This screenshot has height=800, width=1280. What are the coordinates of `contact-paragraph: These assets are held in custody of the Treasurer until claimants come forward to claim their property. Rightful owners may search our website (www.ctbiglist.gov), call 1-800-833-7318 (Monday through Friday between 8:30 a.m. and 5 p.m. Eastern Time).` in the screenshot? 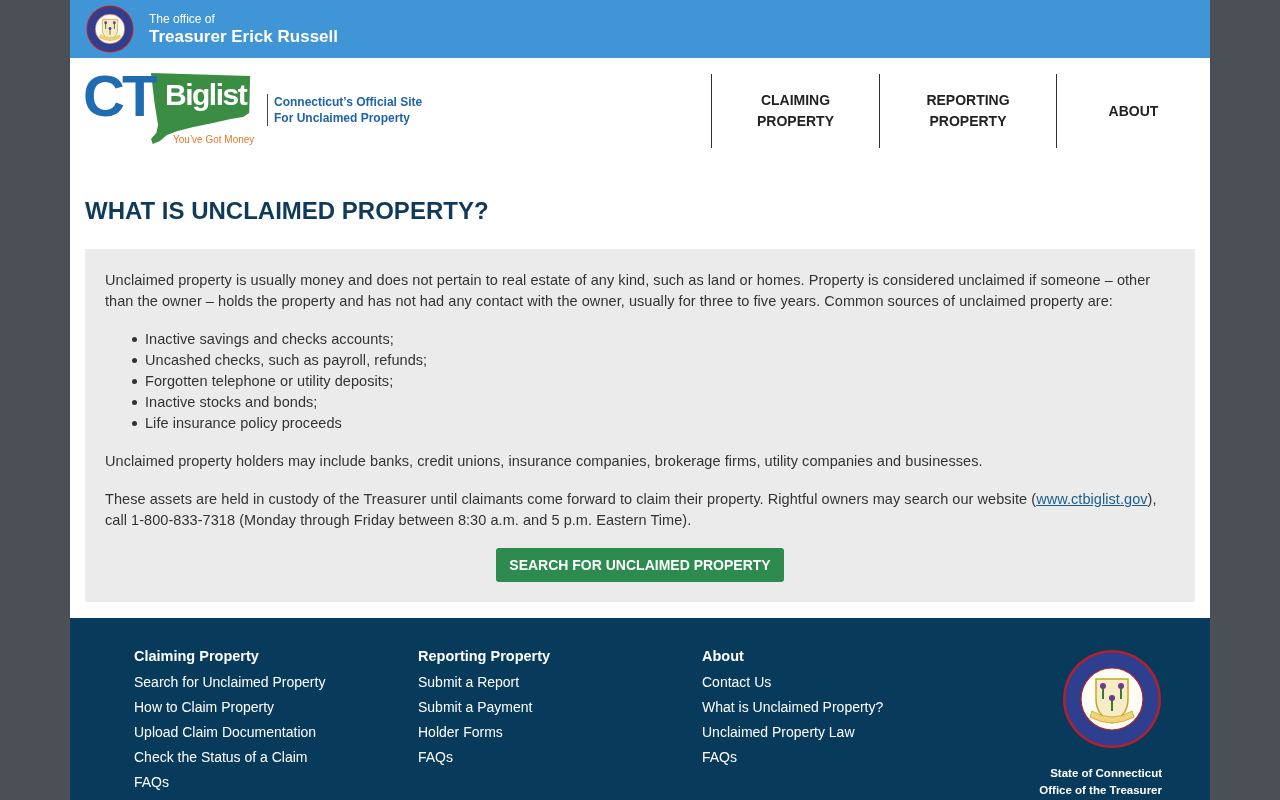 It's located at (631, 510).